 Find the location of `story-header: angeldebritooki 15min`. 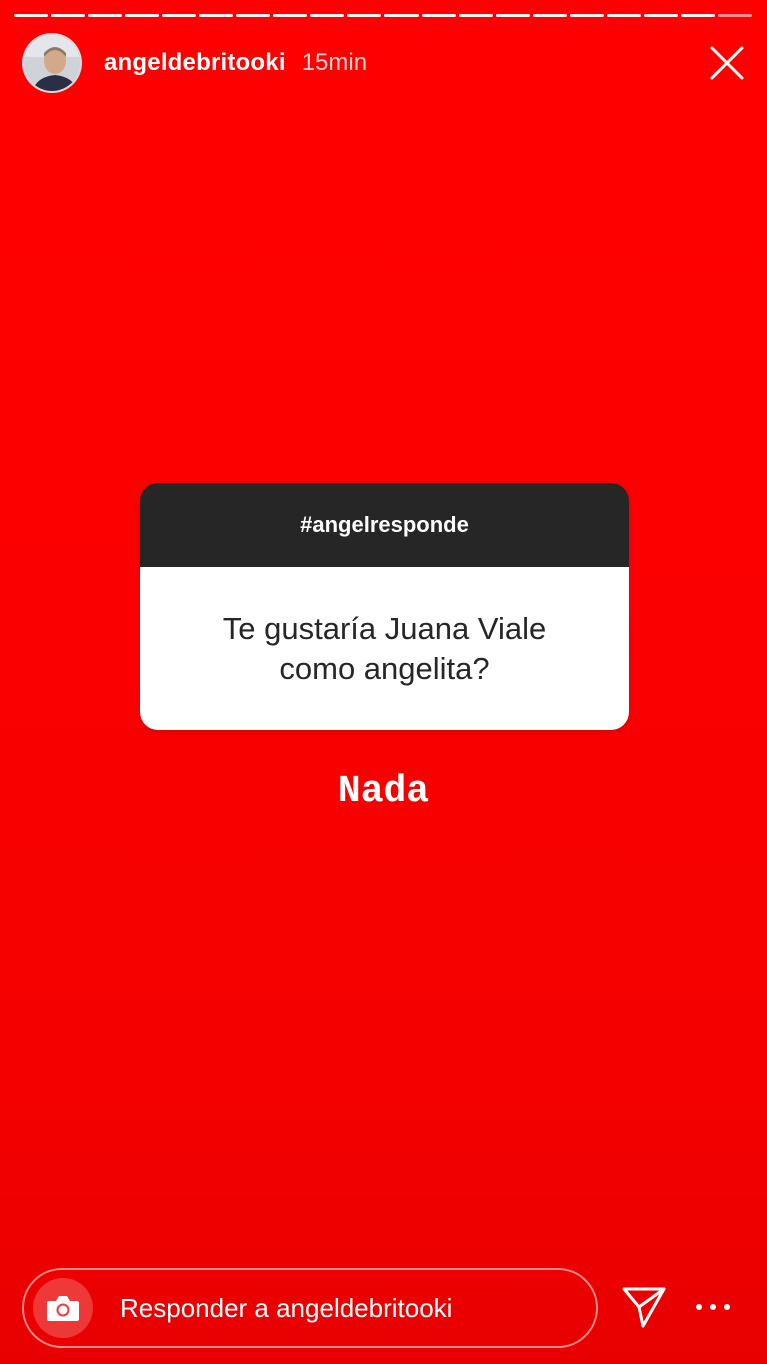

story-header: angeldebritooki 15min is located at coordinates (387, 63).